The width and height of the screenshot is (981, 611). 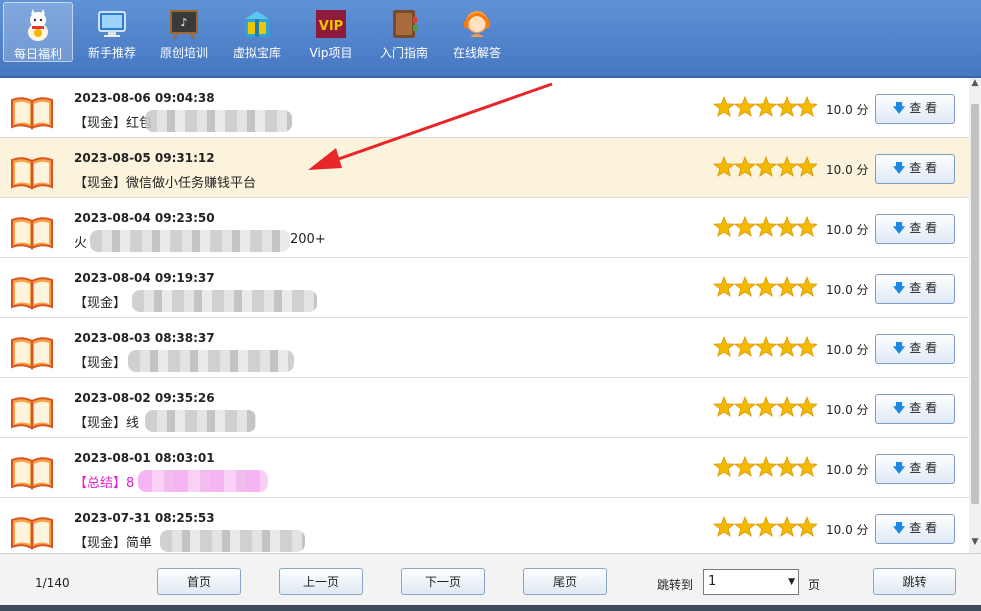 I want to click on chevron-down-icon: ▼, so click(x=791, y=582).